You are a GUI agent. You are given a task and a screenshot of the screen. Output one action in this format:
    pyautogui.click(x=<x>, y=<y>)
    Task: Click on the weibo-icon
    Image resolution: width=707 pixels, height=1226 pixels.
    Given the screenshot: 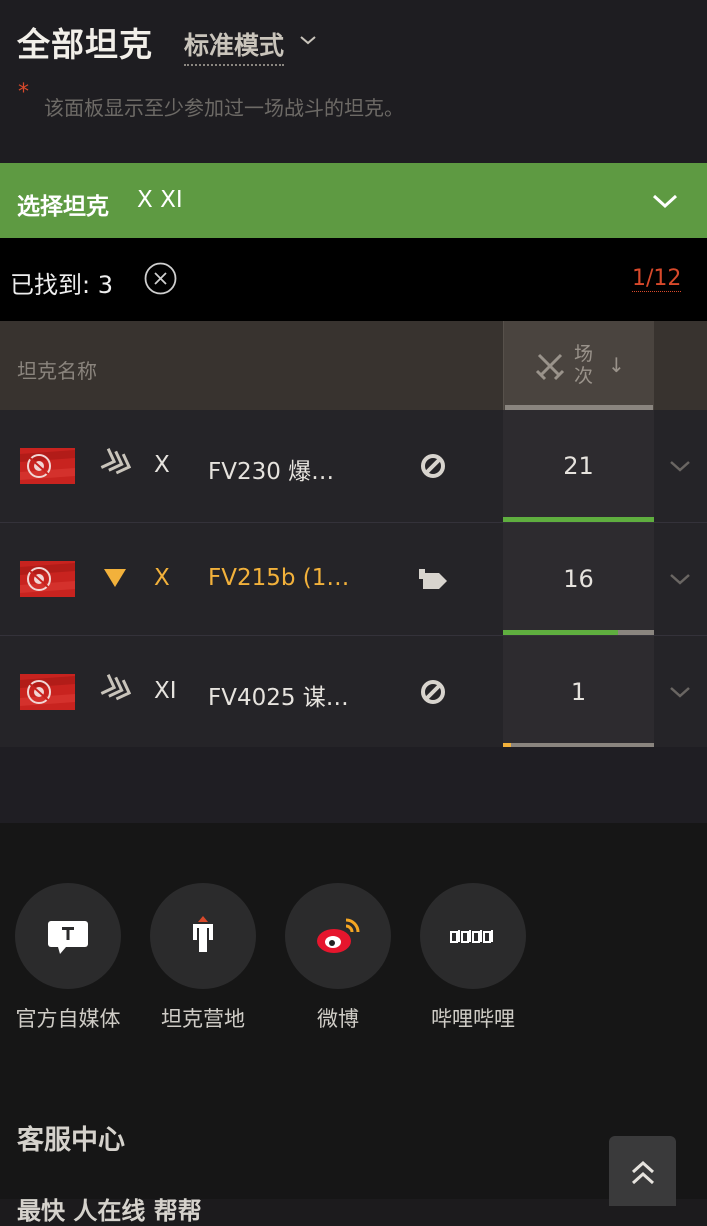 What is the action you would take?
    pyautogui.click(x=338, y=935)
    